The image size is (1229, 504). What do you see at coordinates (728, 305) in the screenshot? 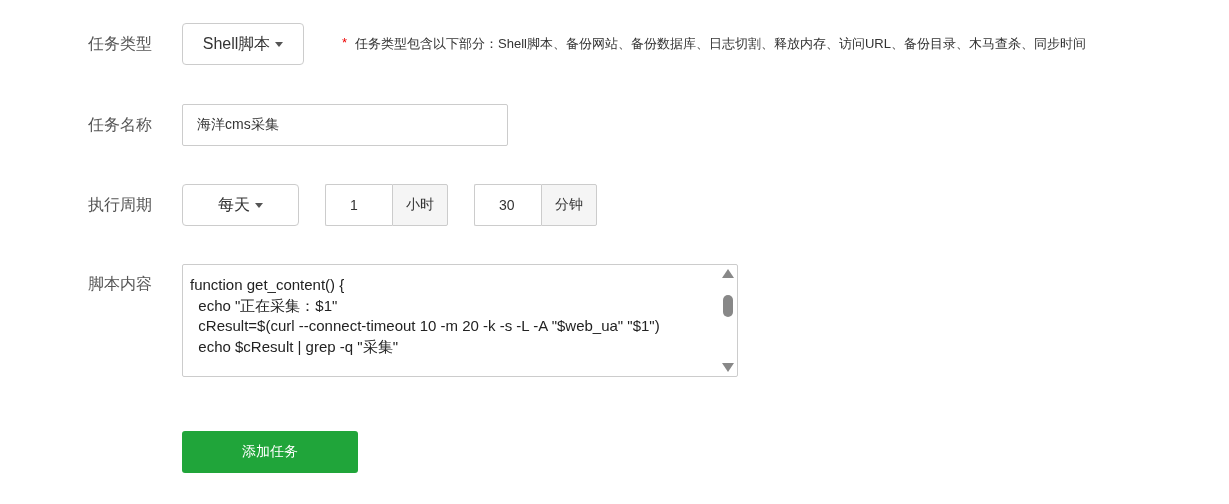
I see `scroll-thumb` at bounding box center [728, 305].